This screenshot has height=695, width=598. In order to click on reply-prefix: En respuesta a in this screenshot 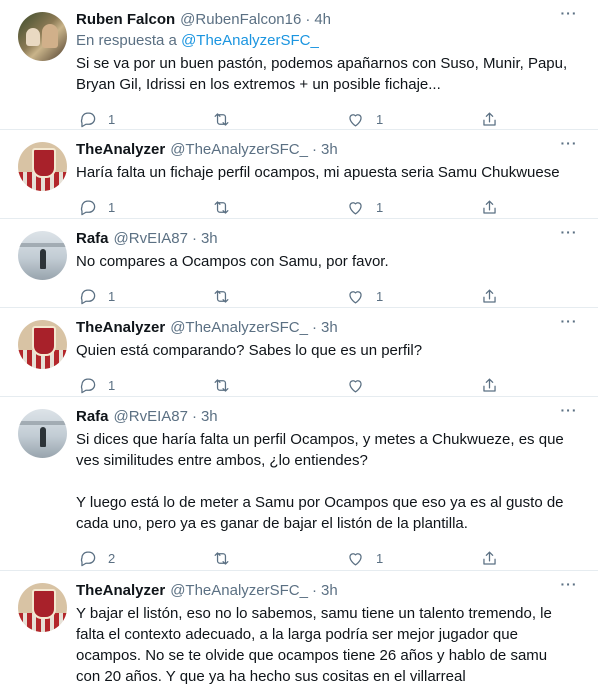, I will do `click(129, 40)`.